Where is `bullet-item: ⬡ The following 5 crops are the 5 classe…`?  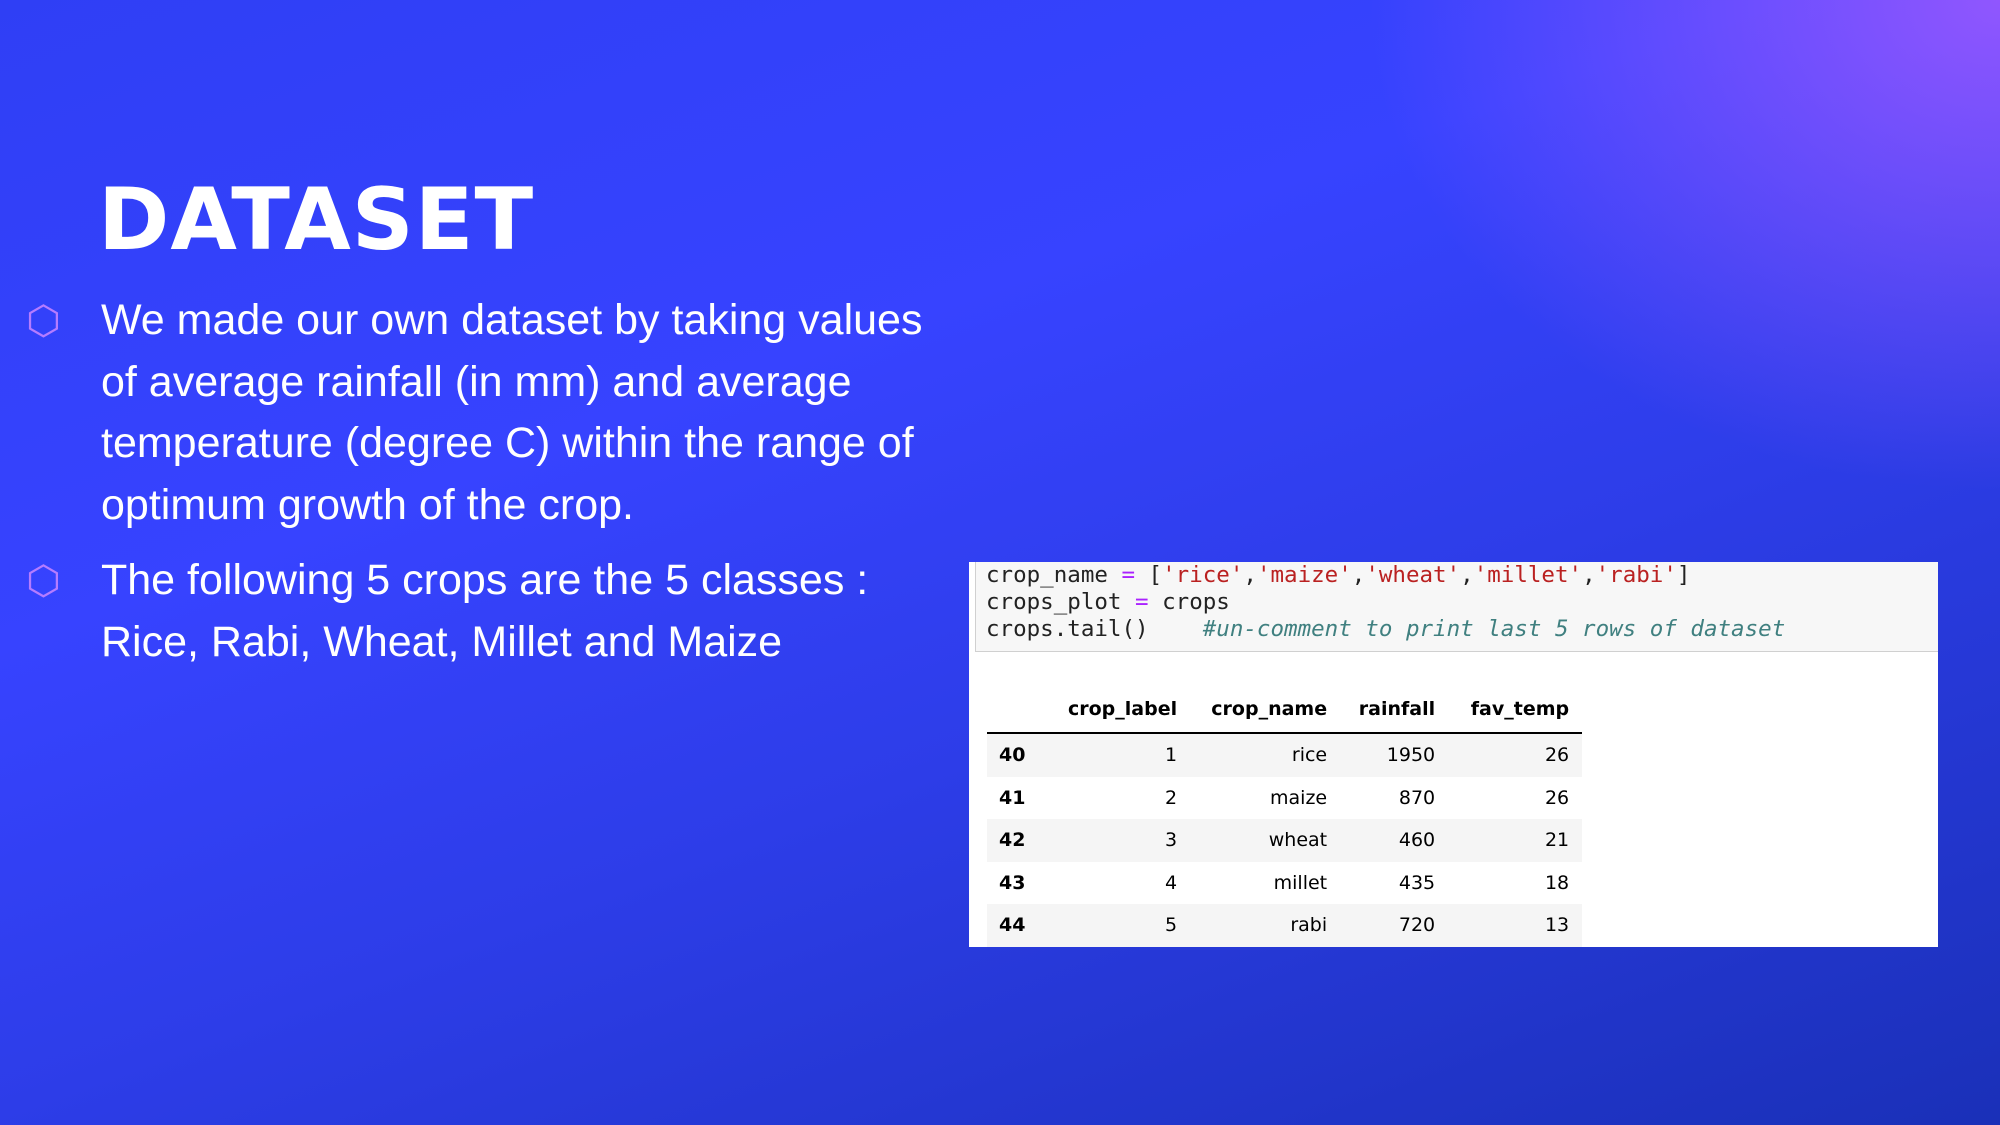 bullet-item: ⬡ The following 5 crops are the 5 classe… is located at coordinates (480, 611).